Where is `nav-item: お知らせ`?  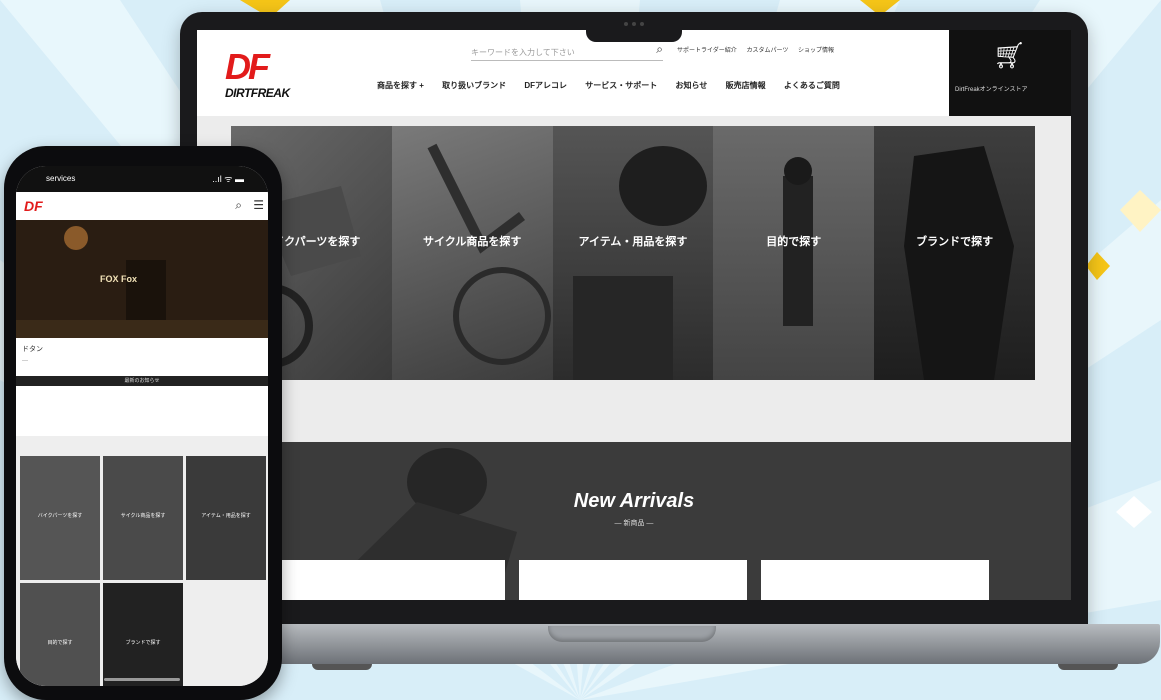 nav-item: お知らせ is located at coordinates (692, 85).